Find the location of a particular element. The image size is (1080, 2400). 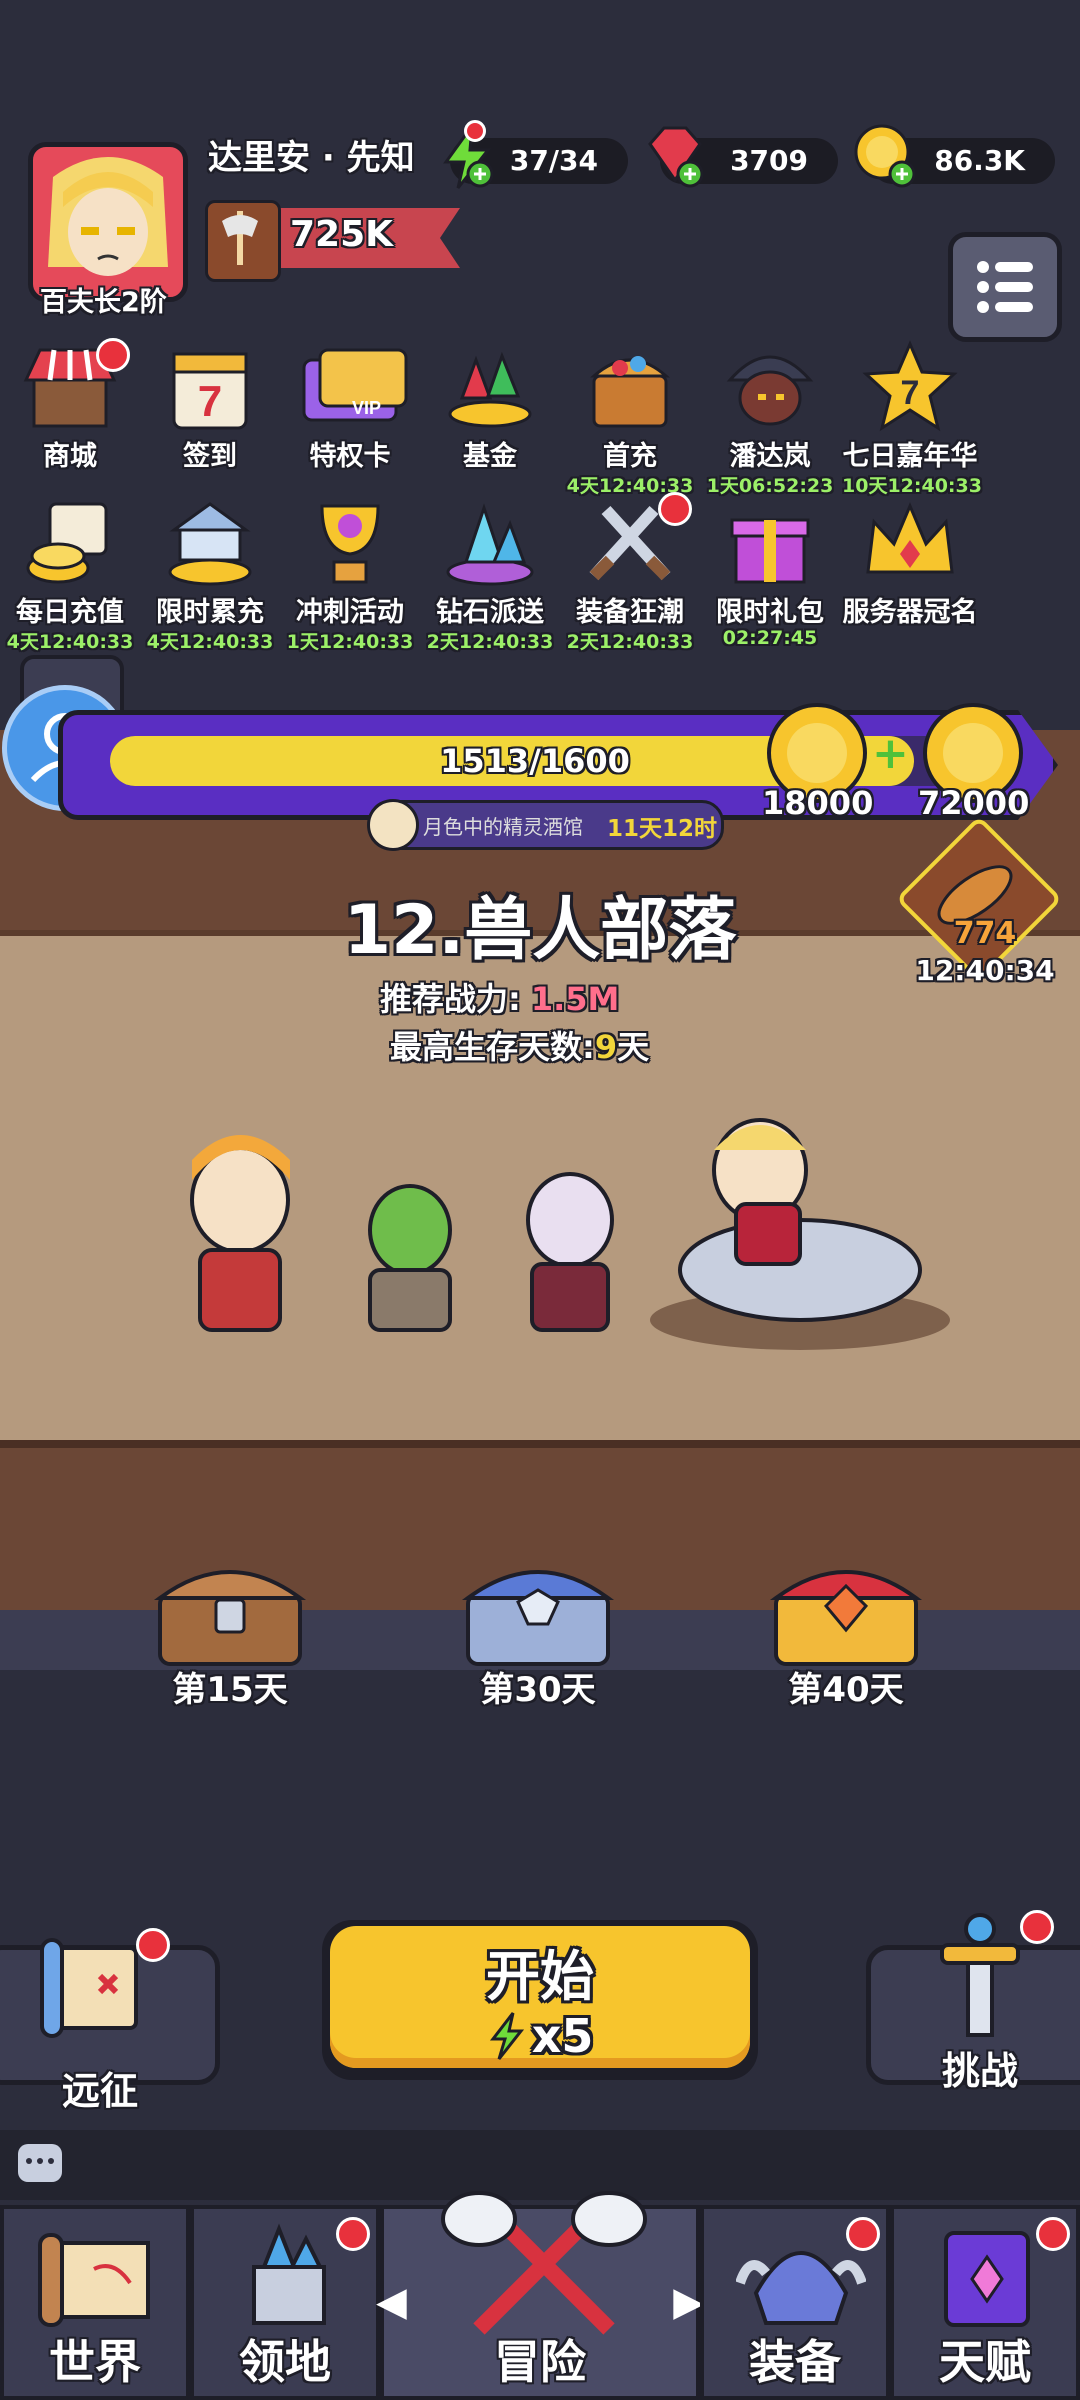

ruby-gem-icon is located at coordinates (675, 156).